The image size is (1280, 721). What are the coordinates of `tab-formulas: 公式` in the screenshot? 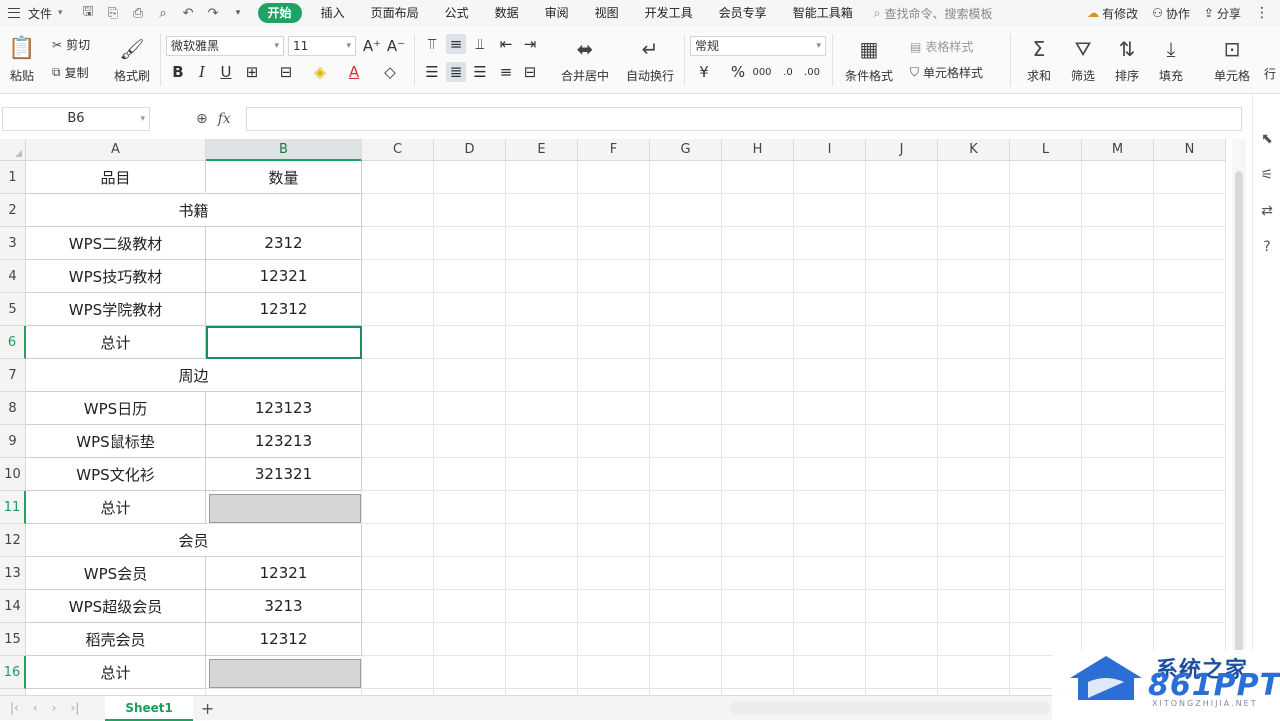 It's located at (457, 13).